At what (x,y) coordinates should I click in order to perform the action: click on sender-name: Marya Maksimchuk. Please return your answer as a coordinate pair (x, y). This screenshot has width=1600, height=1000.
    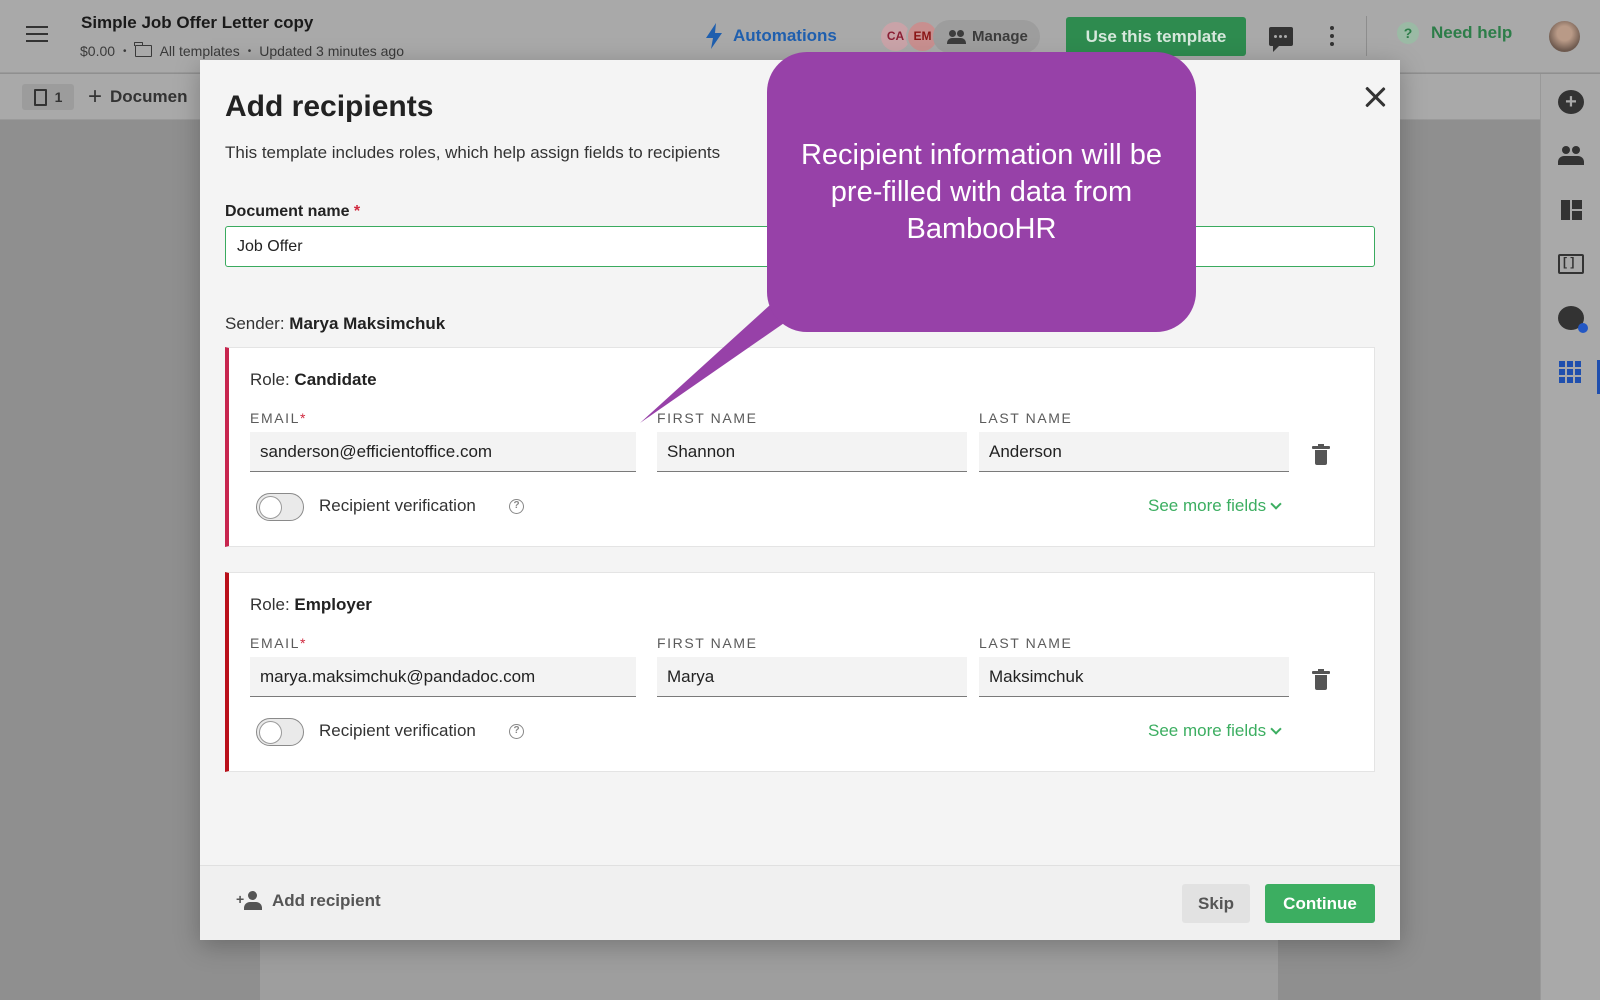
    Looking at the image, I should click on (367, 323).